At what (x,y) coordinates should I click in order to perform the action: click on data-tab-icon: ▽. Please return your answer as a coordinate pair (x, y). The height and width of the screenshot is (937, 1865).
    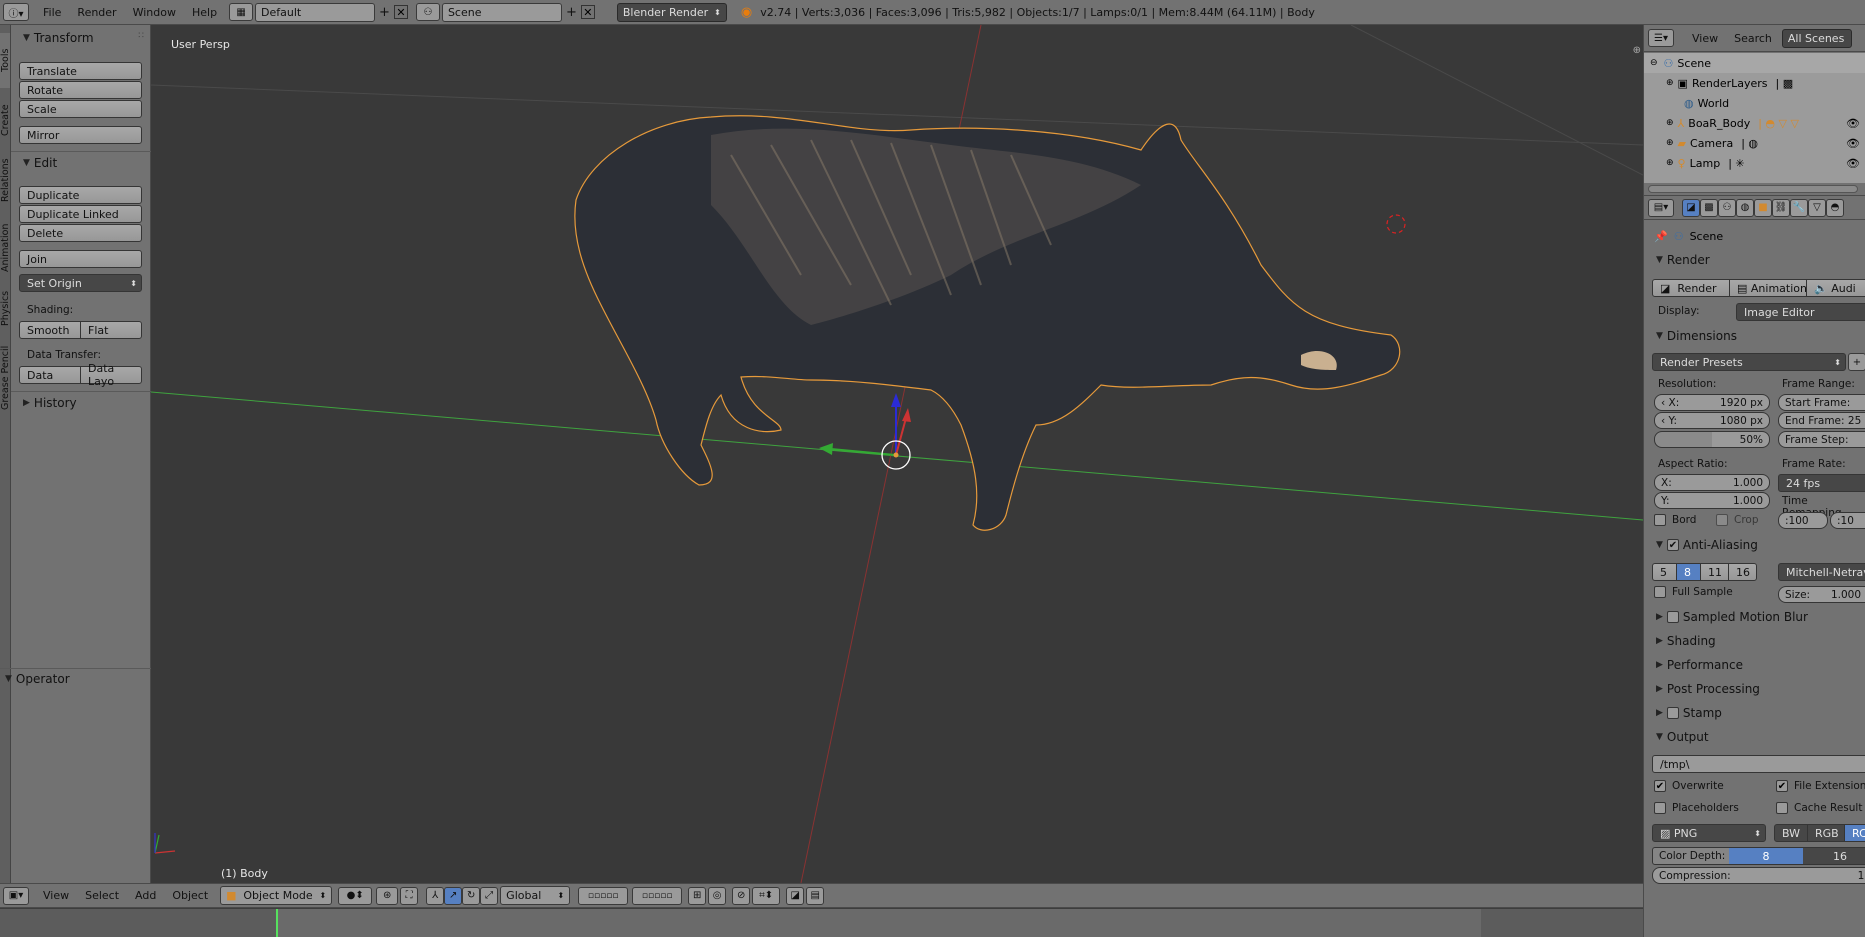
    Looking at the image, I should click on (1817, 207).